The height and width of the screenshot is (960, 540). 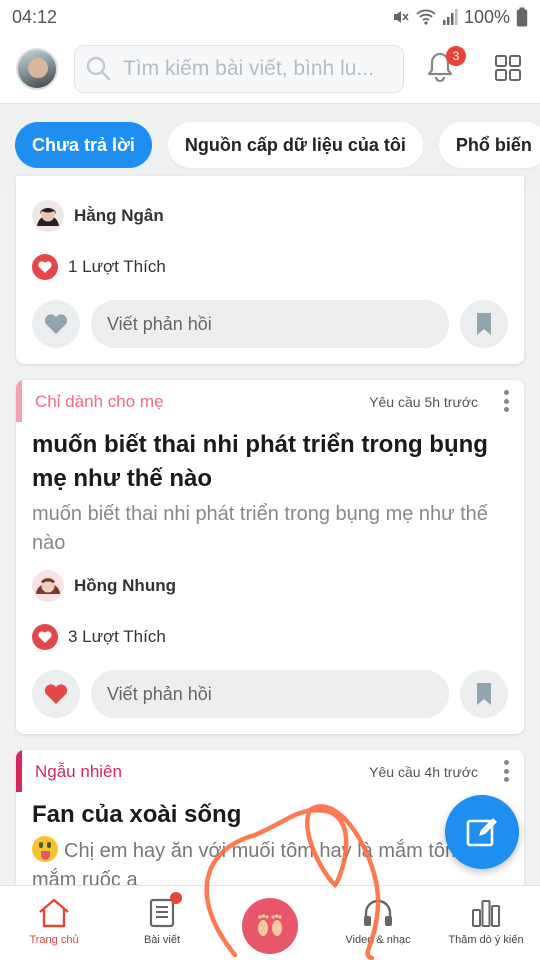 What do you see at coordinates (423, 772) in the screenshot?
I see `post-time: Yêu cầu 4h trước` at bounding box center [423, 772].